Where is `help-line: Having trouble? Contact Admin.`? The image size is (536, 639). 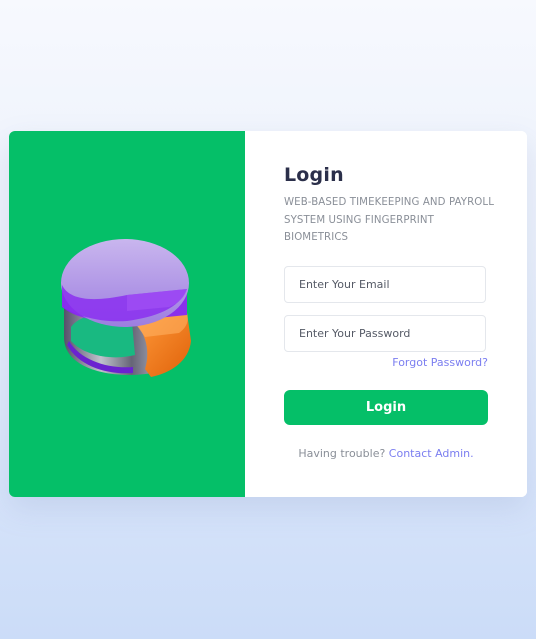
help-line: Having trouble? Contact Admin. is located at coordinates (386, 453).